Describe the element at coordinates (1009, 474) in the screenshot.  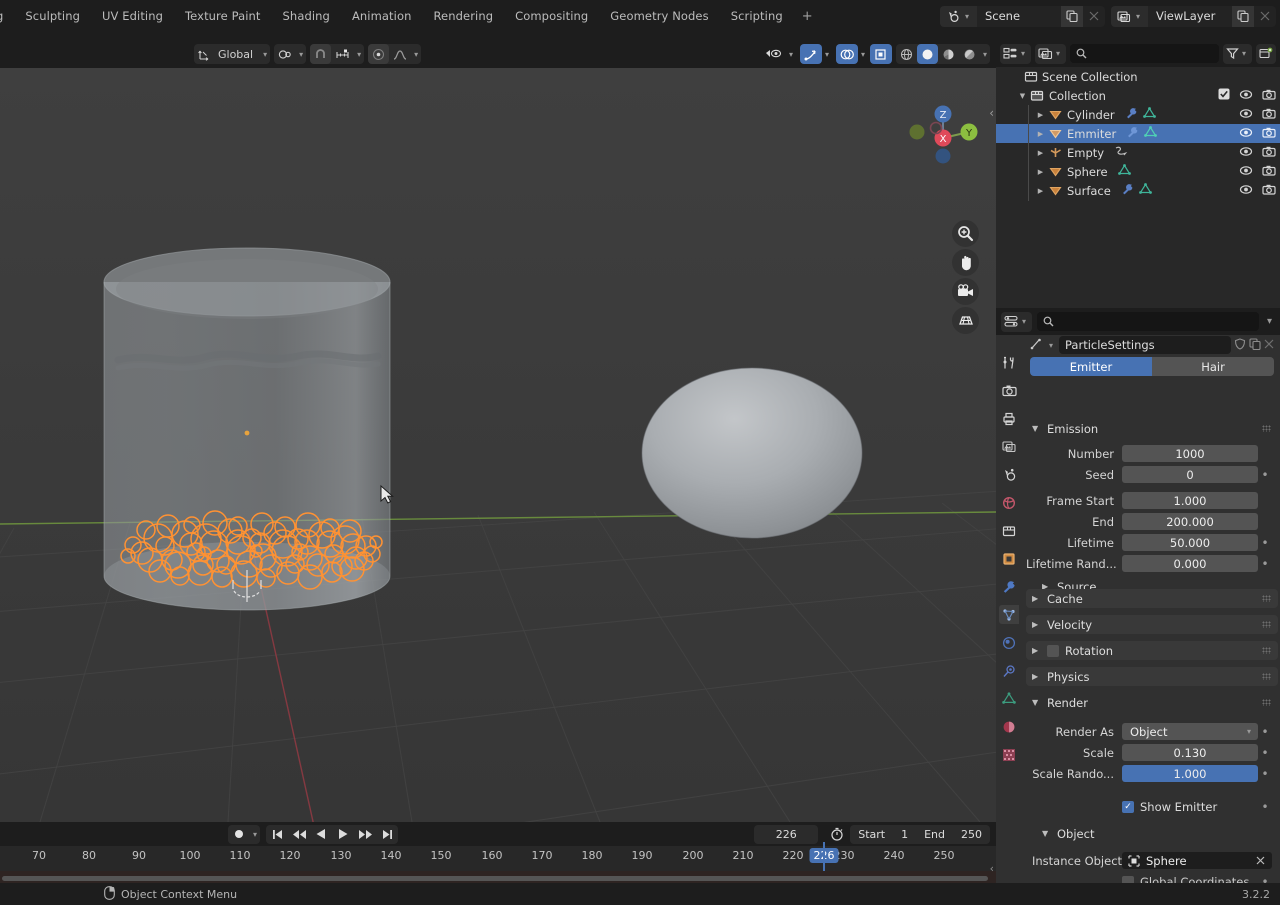
I see `tab-scene` at that location.